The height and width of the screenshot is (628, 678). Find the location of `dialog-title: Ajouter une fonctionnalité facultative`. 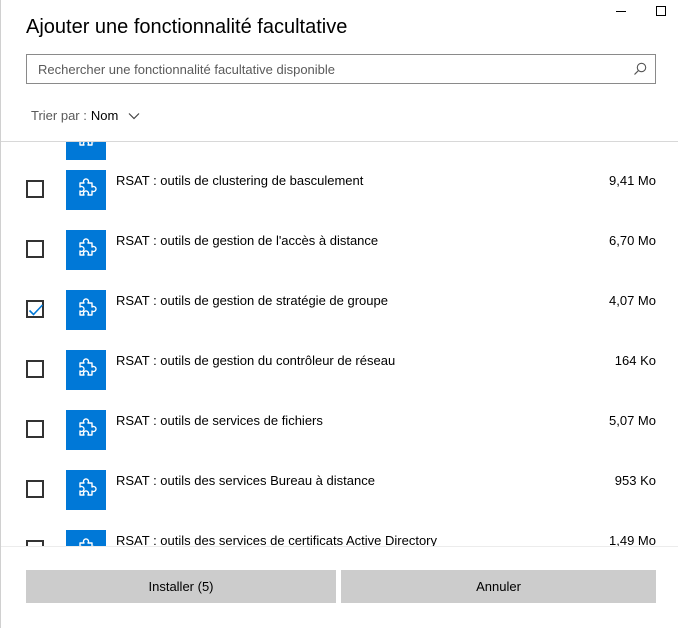

dialog-title: Ajouter une fonctionnalité facultative is located at coordinates (187, 27).